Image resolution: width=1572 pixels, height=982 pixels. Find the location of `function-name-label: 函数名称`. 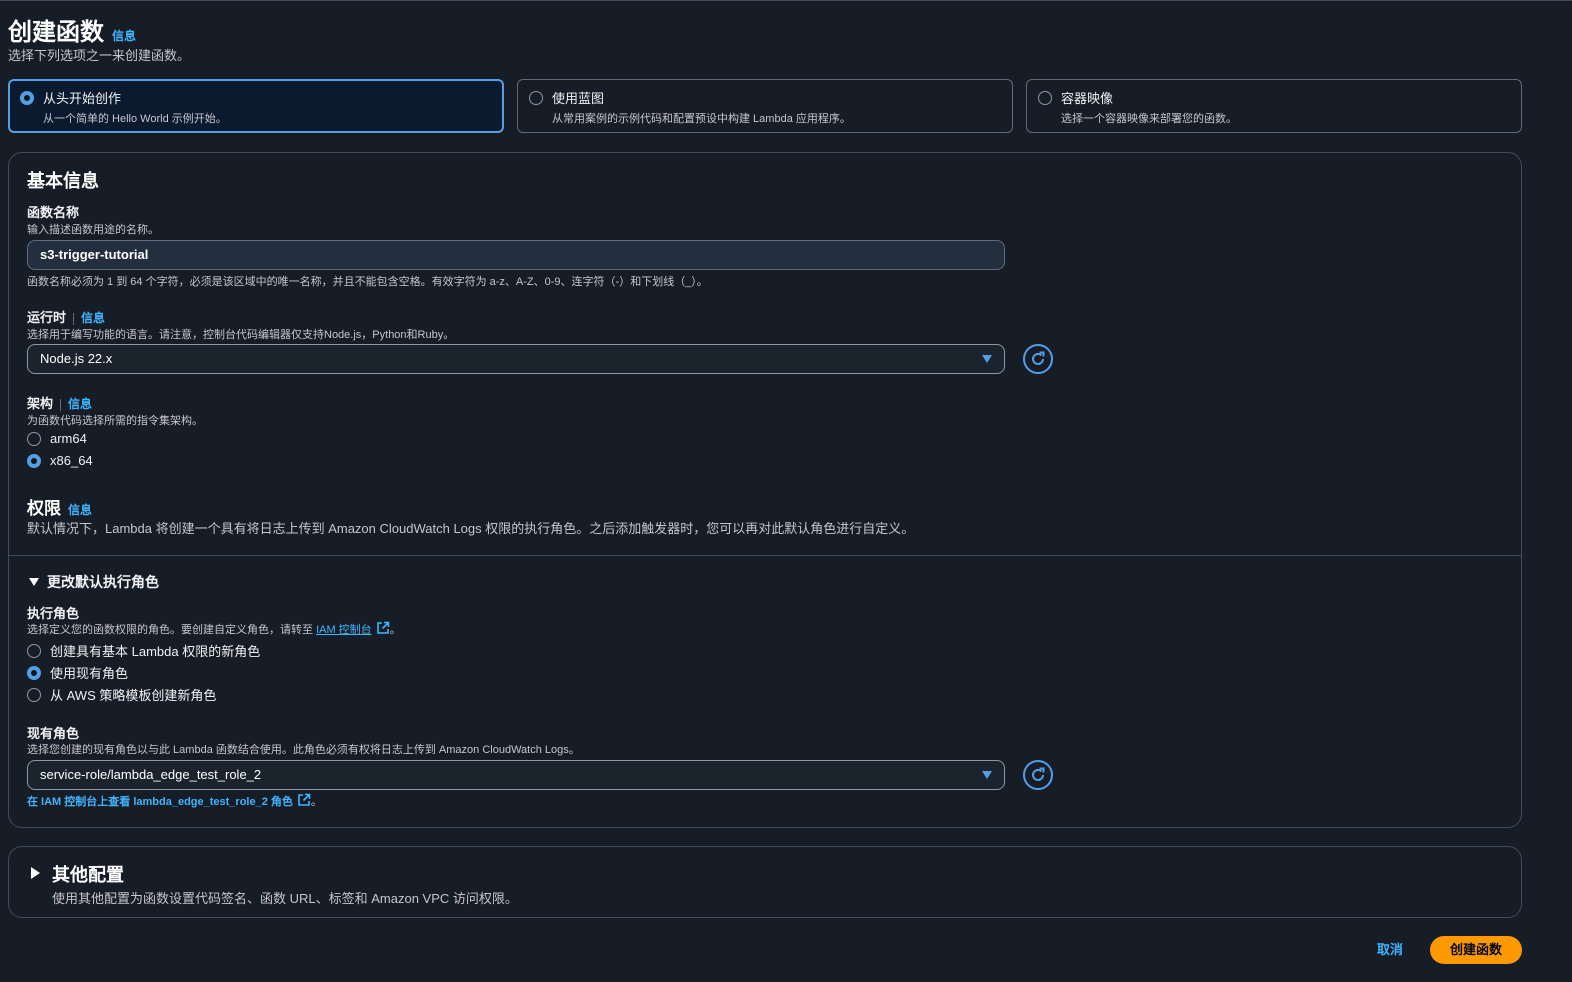

function-name-label: 函数名称 is located at coordinates (53, 212).